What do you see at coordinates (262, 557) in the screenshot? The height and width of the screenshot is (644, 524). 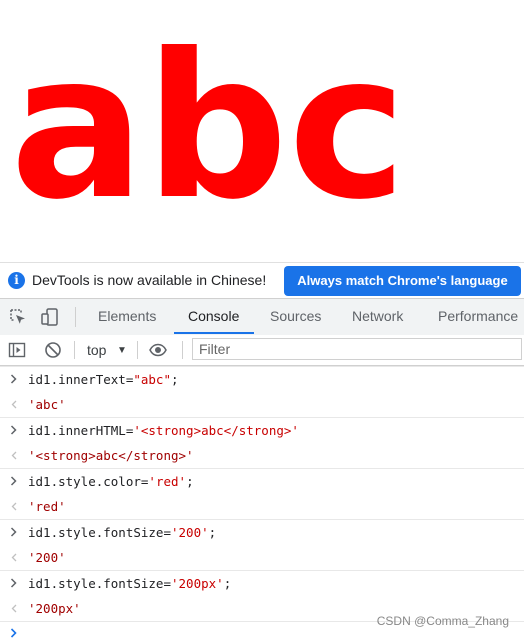 I see `console-result-line: '200'` at bounding box center [262, 557].